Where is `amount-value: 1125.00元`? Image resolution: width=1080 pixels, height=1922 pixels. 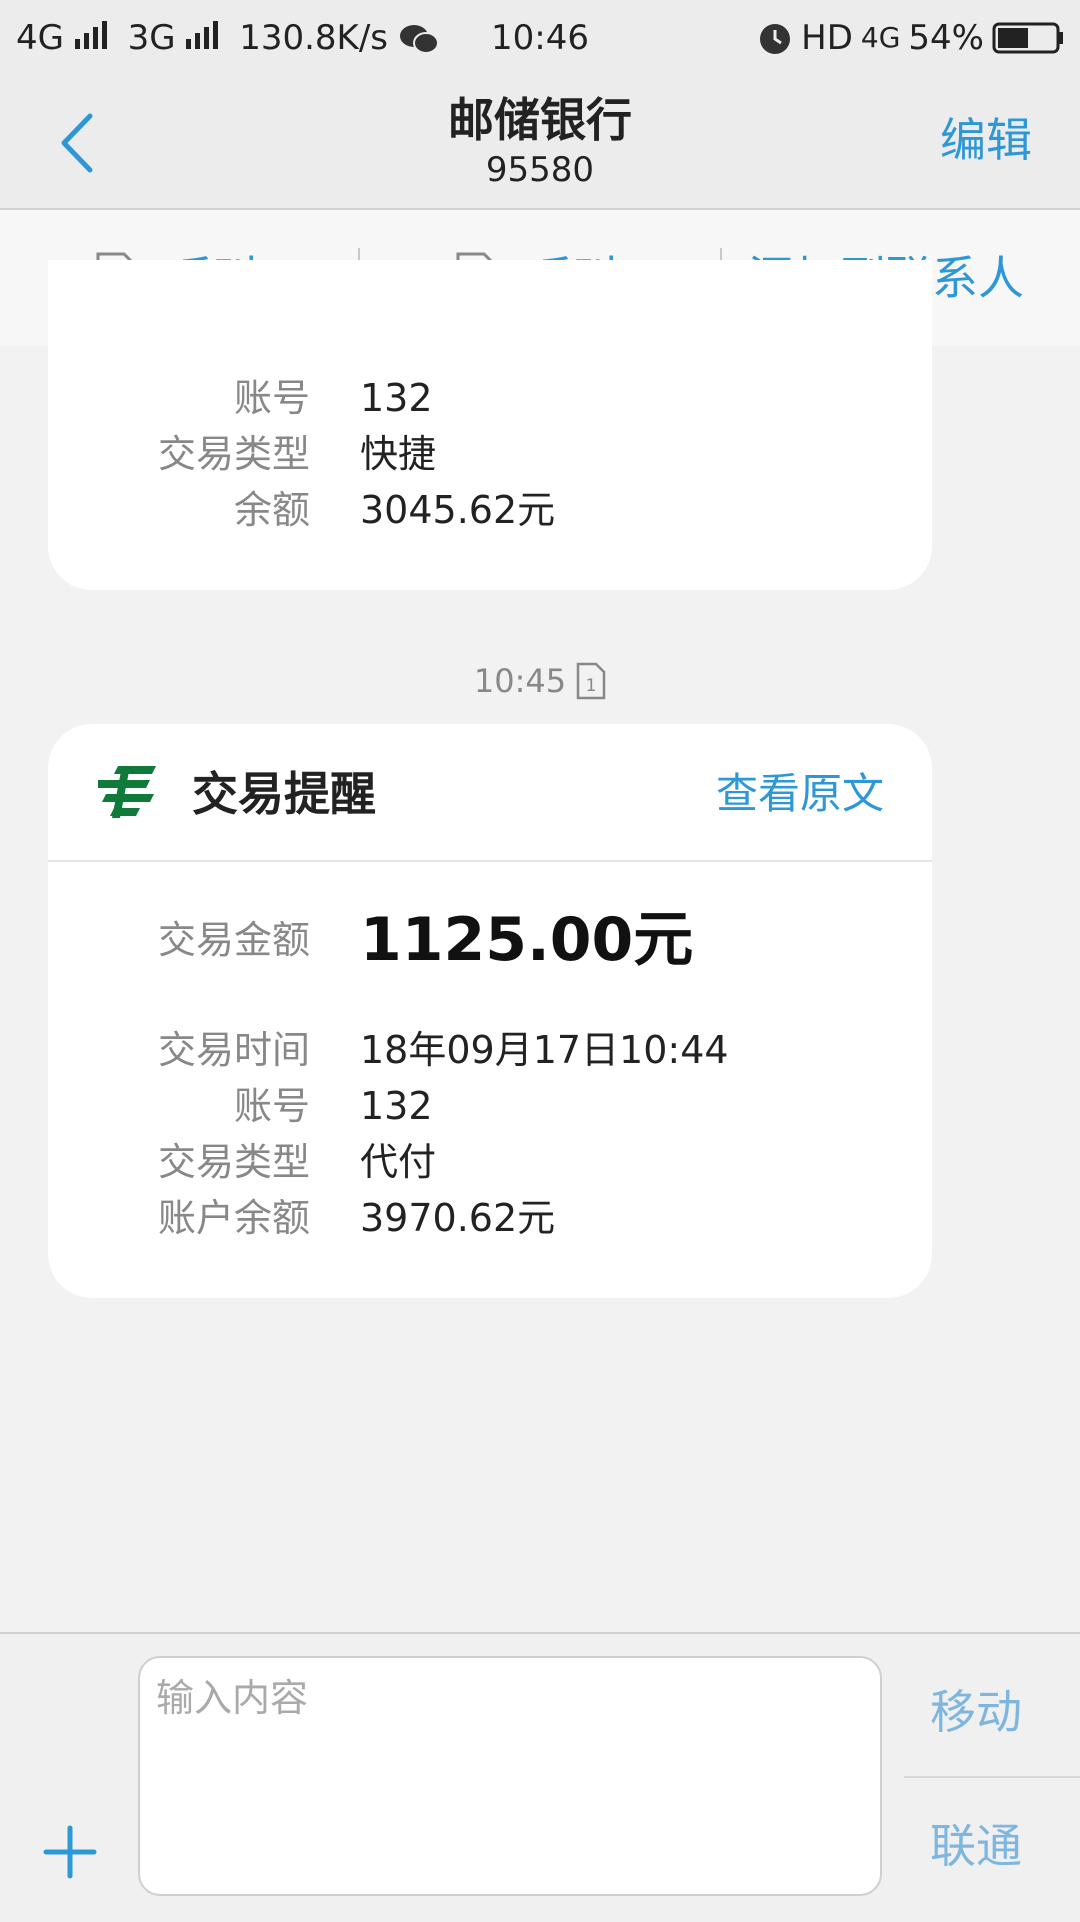 amount-value: 1125.00元 is located at coordinates (527, 940).